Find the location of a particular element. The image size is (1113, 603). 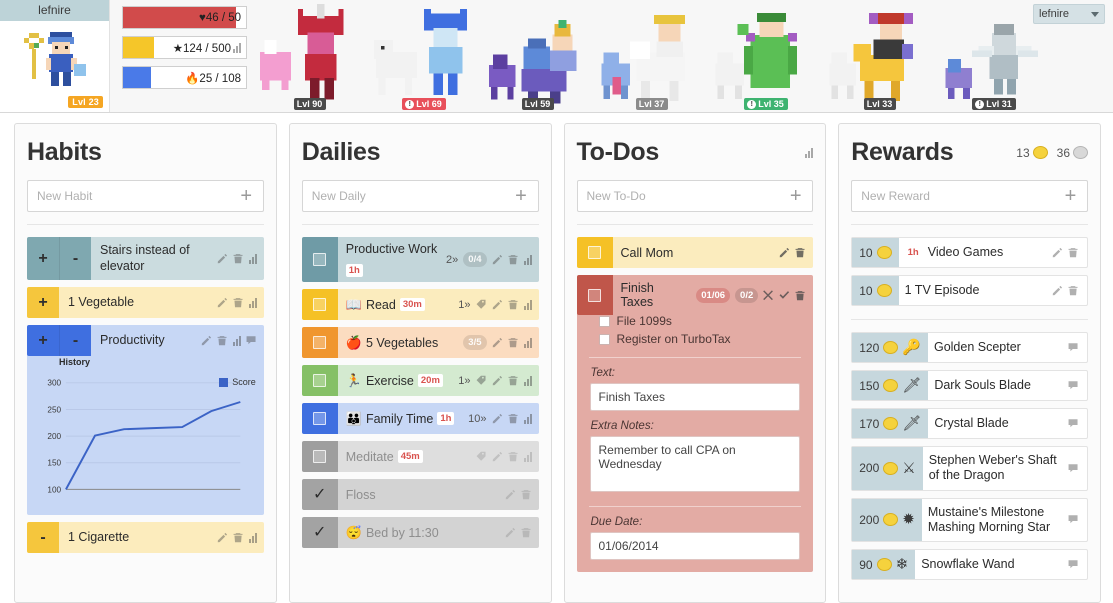

reward-row: 170 🗡 Crystal Blade is located at coordinates (969, 423).